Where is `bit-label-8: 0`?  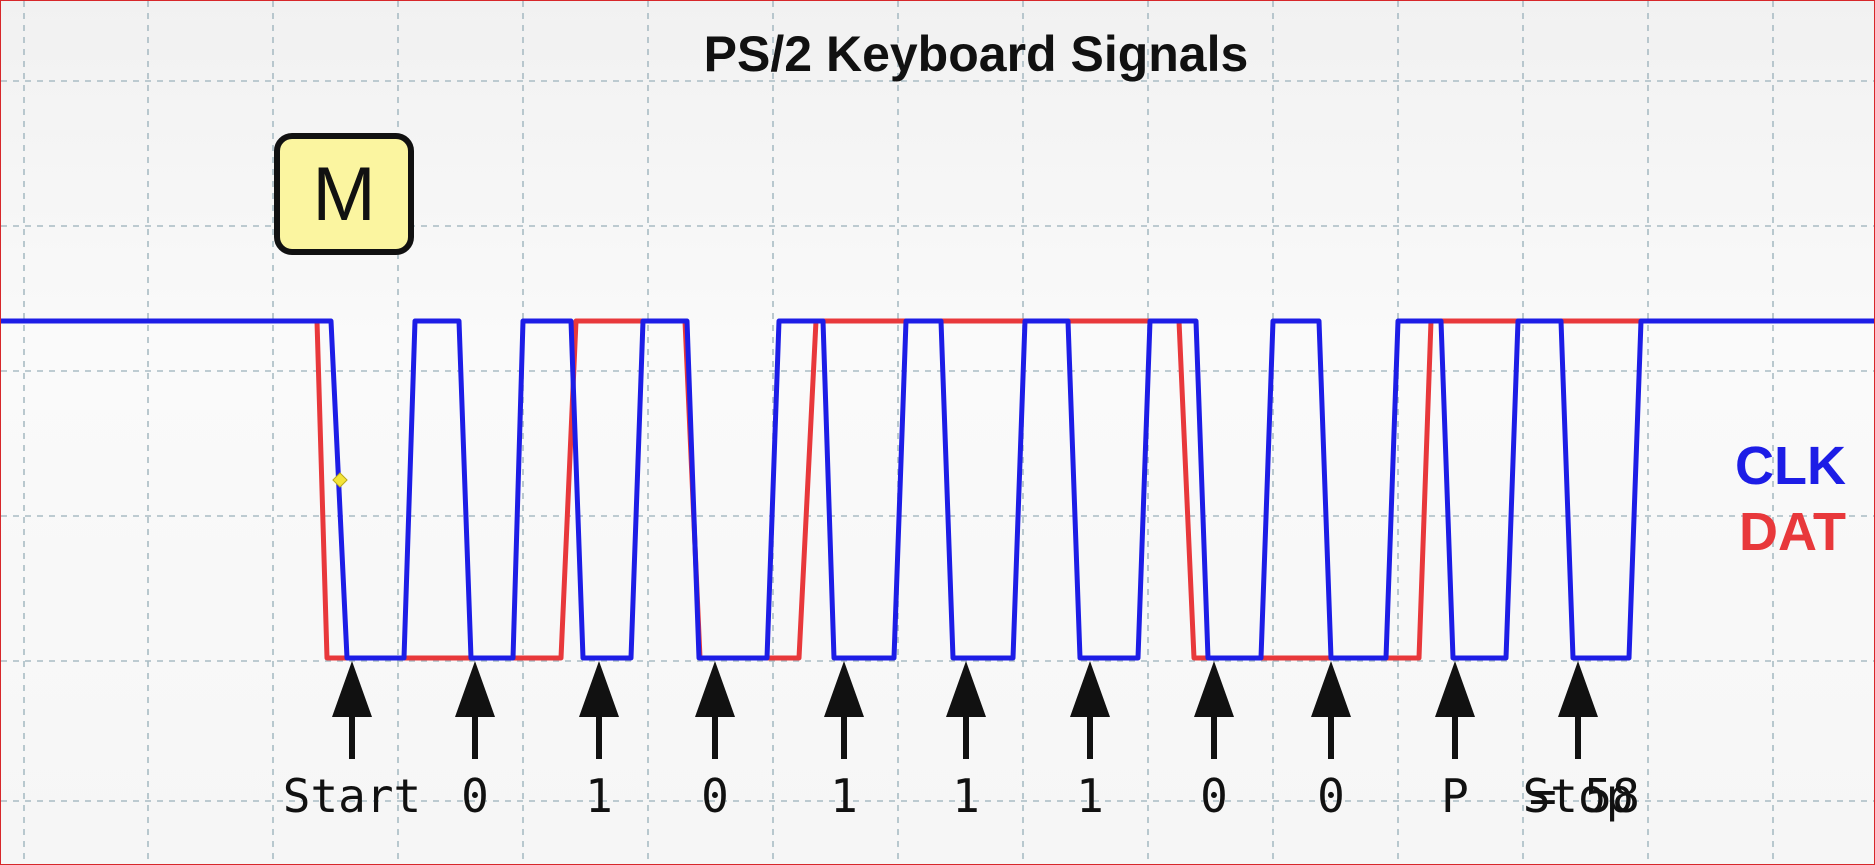
bit-label-8: 0 is located at coordinates (1331, 796).